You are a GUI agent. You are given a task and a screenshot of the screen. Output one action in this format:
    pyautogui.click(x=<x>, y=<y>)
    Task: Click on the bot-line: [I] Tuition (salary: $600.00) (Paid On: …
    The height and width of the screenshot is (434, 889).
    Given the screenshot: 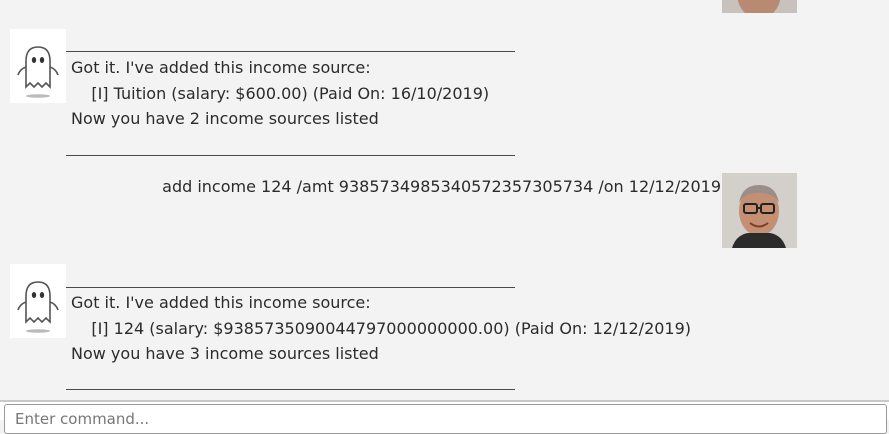 What is the action you would take?
    pyautogui.click(x=280, y=93)
    